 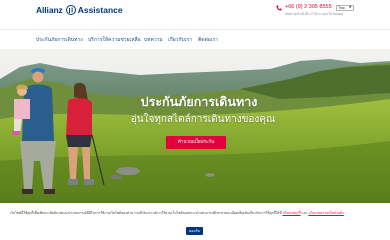 What do you see at coordinates (70, 10) in the screenshot?
I see `allianz-eagle-icon` at bounding box center [70, 10].